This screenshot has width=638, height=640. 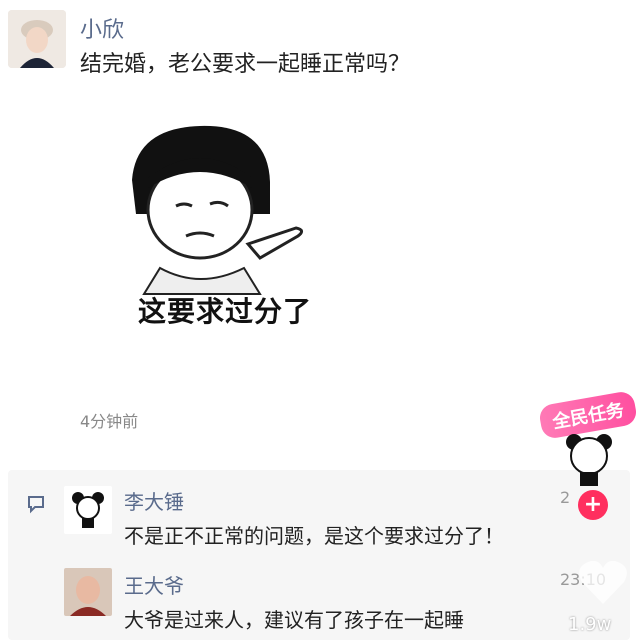 I want to click on like-count: 1.9w, so click(x=590, y=624).